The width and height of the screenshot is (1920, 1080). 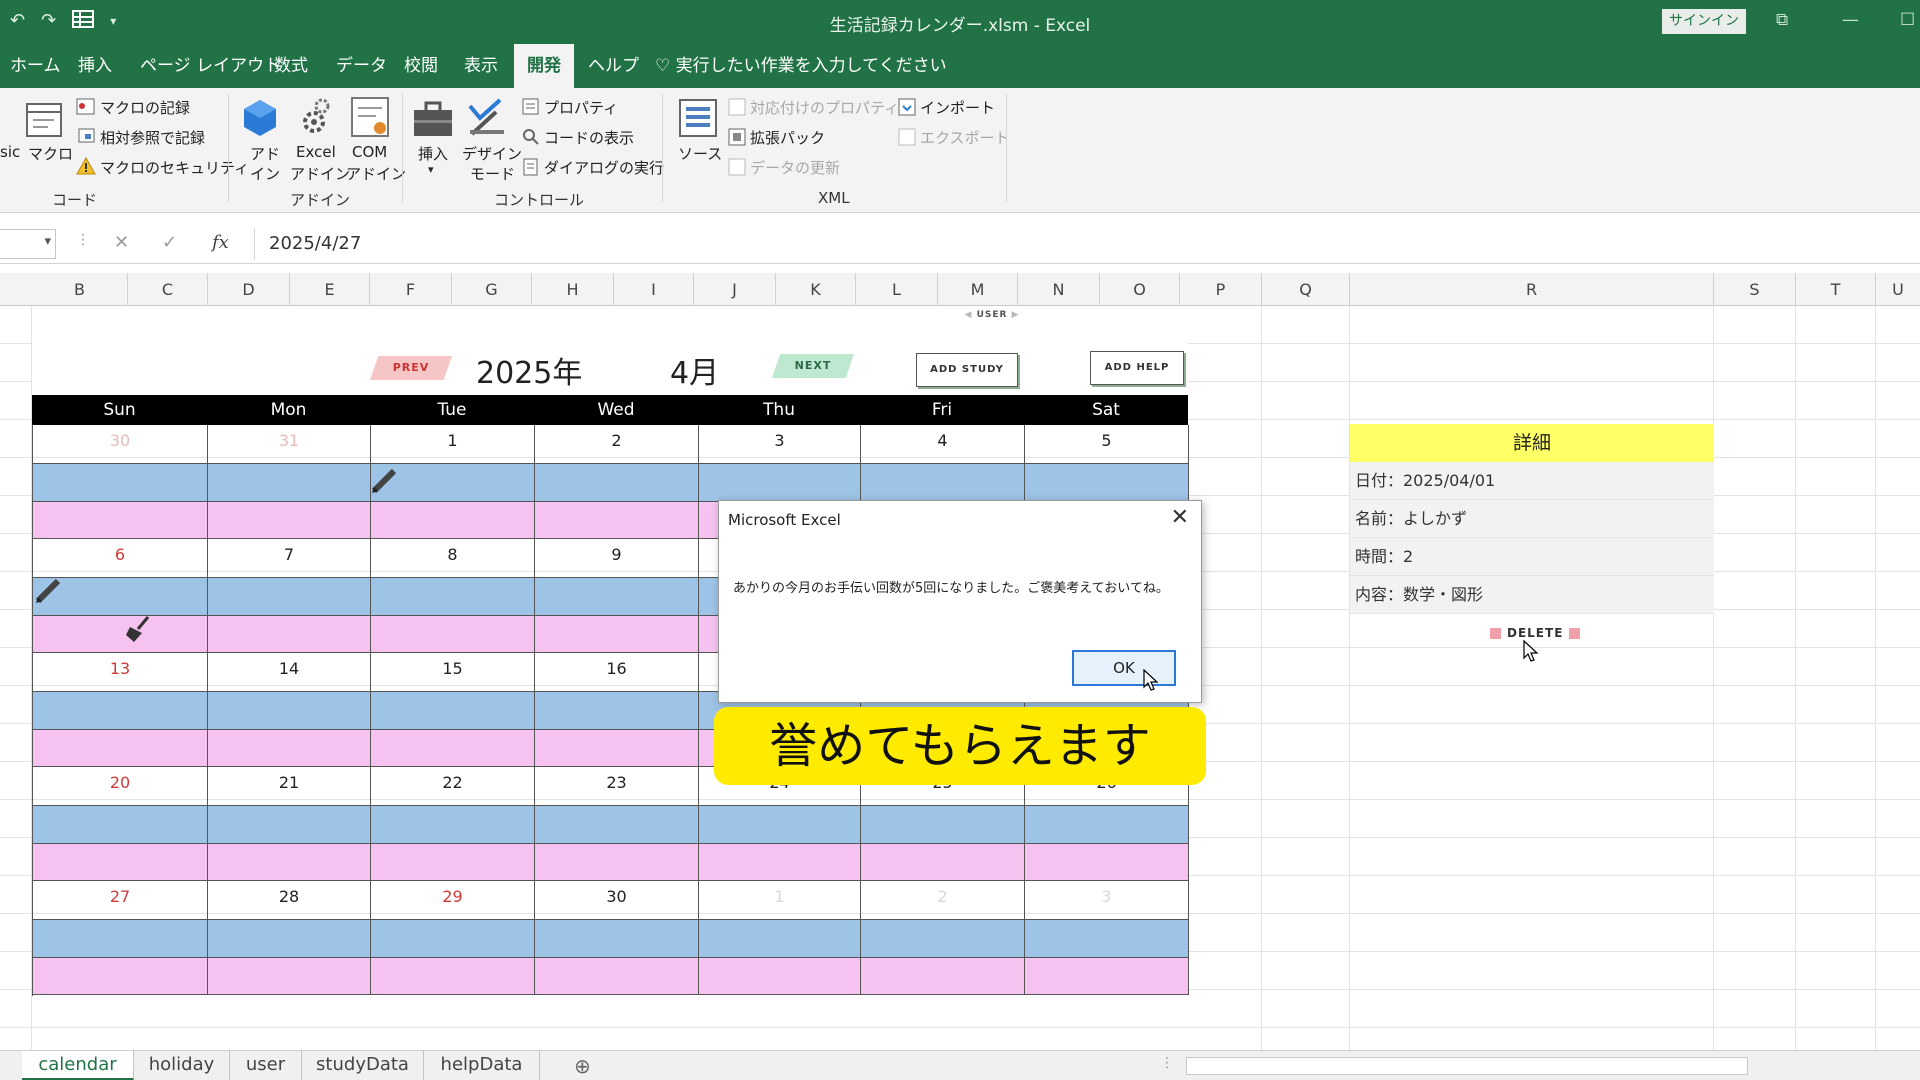 I want to click on xml-source-icon, so click(x=698, y=120).